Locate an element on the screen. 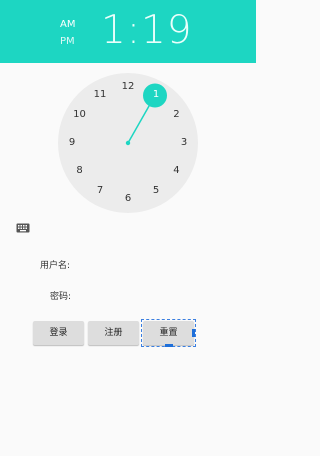 This screenshot has height=456, width=320. selection-outline is located at coordinates (168, 333).